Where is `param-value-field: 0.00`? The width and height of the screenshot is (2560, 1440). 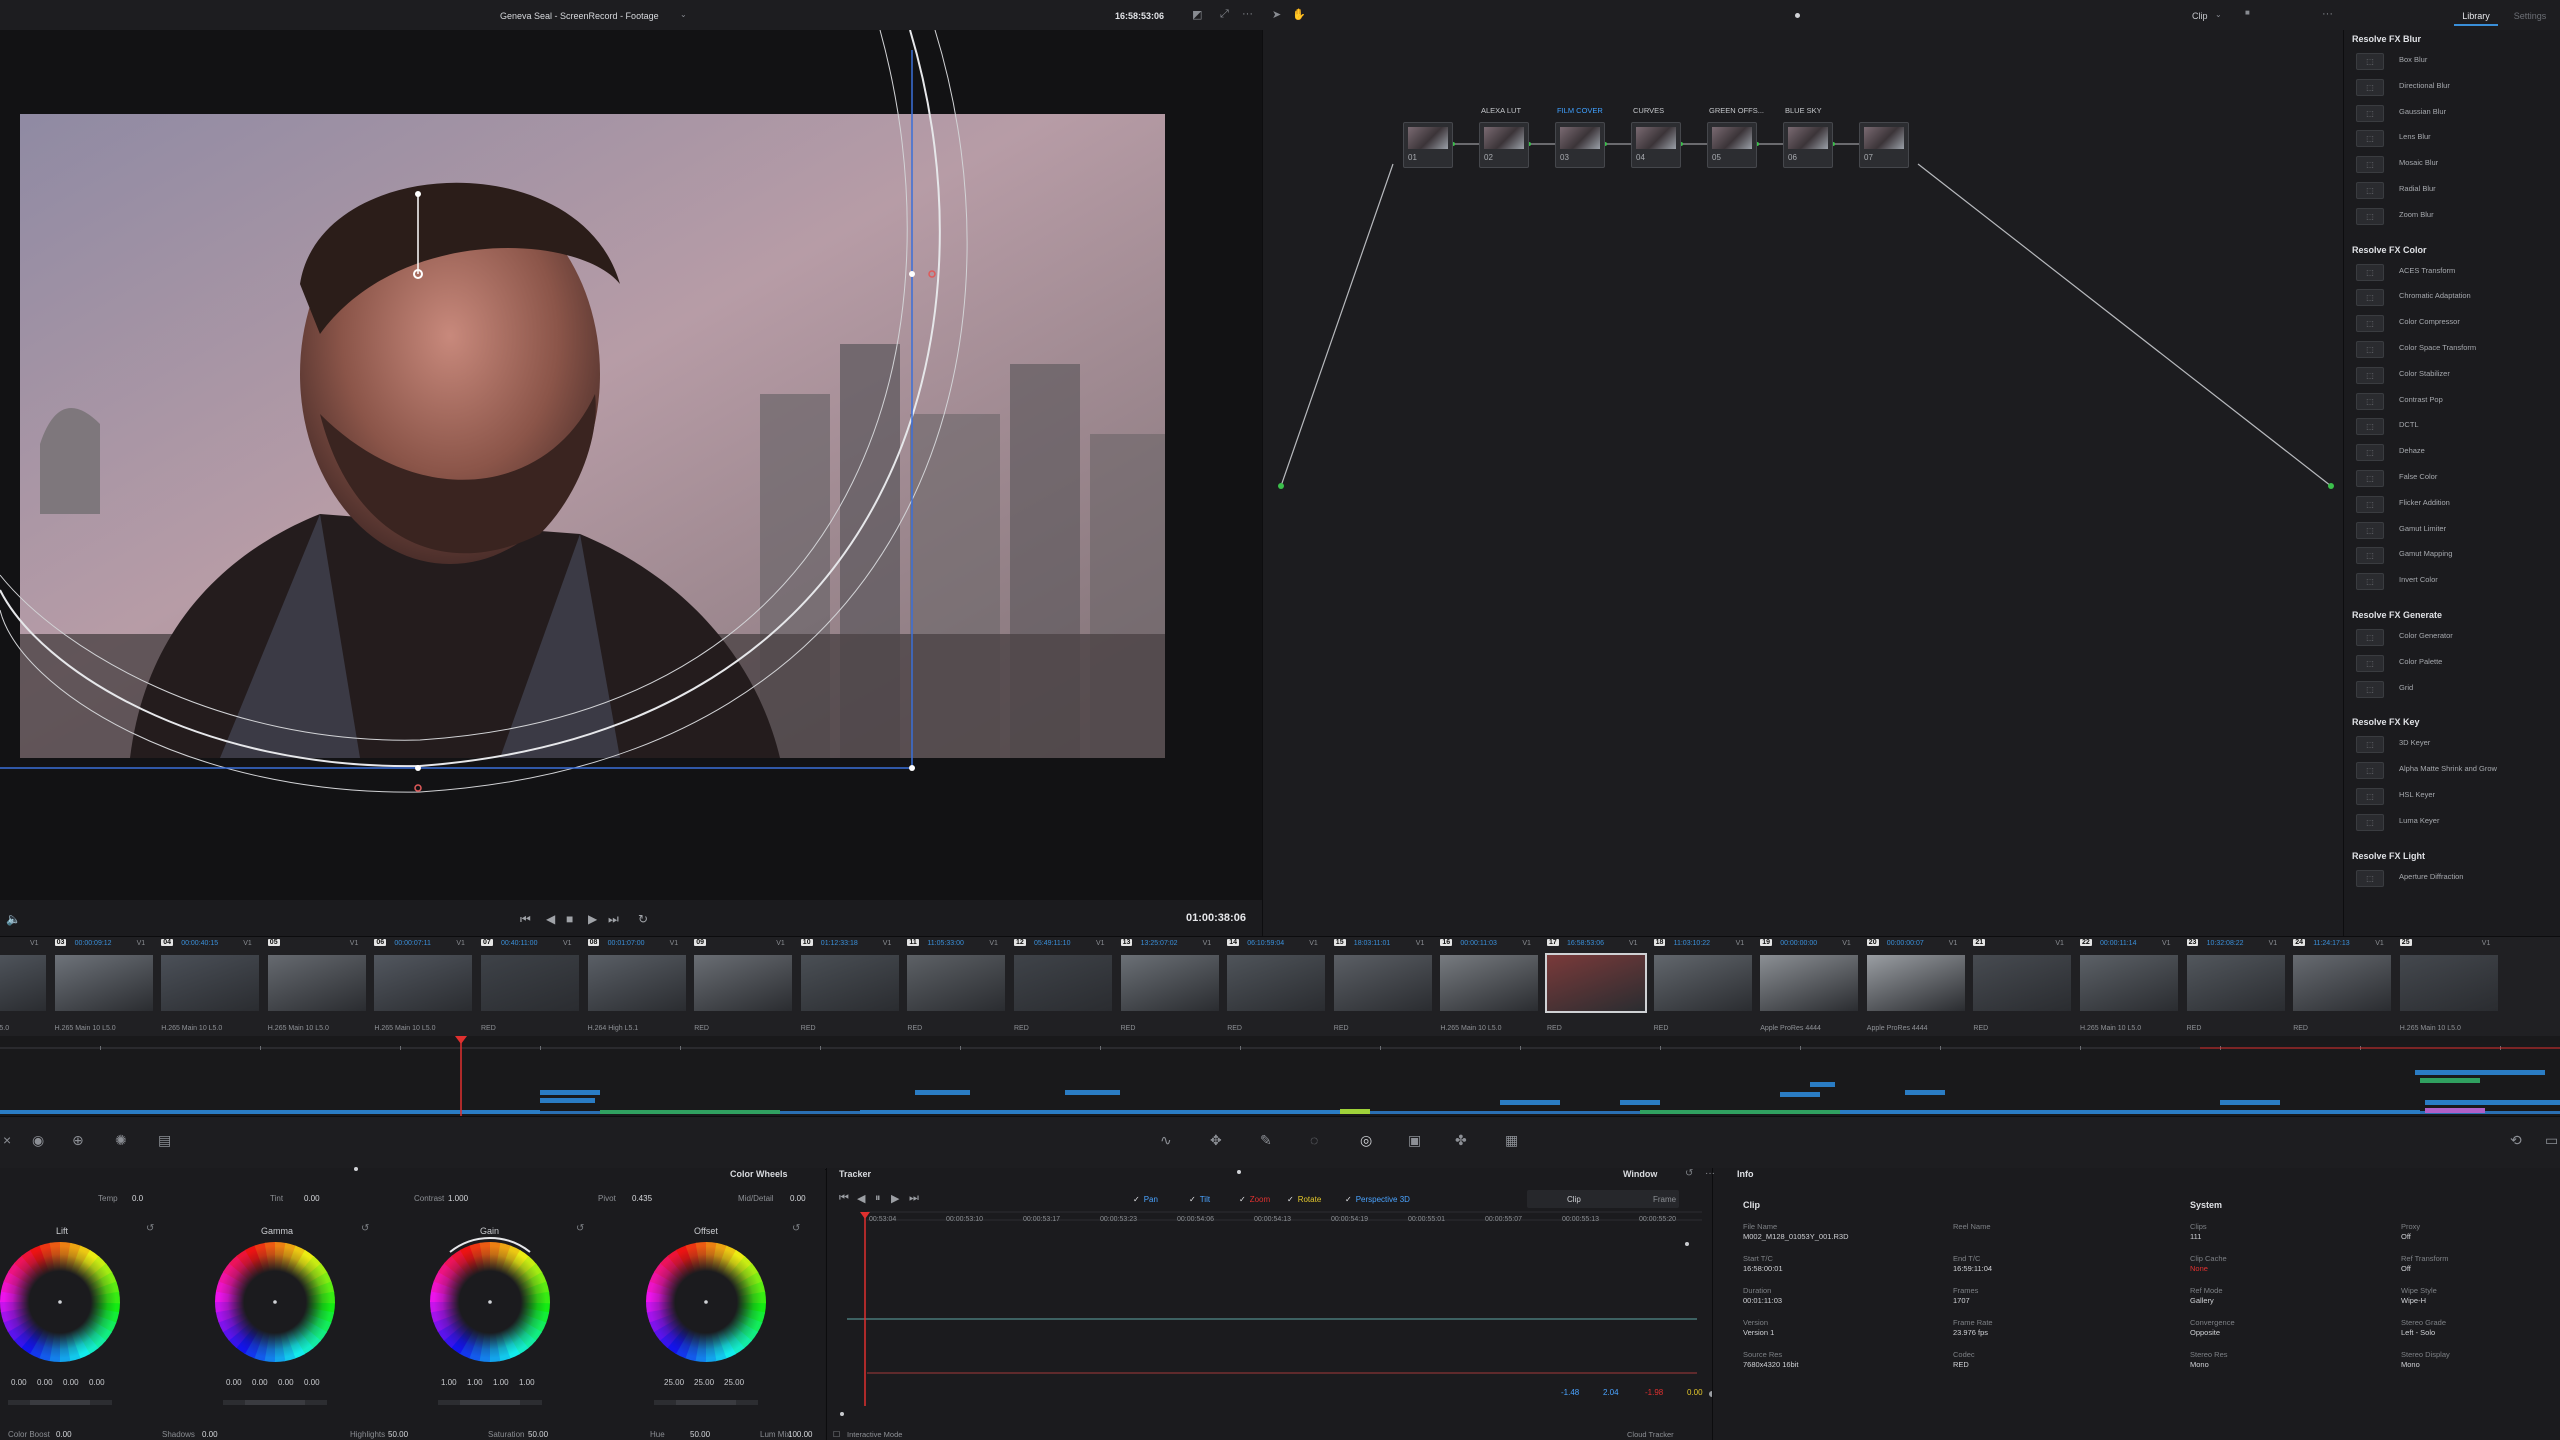
param-value-field: 0.00 is located at coordinates (210, 1434).